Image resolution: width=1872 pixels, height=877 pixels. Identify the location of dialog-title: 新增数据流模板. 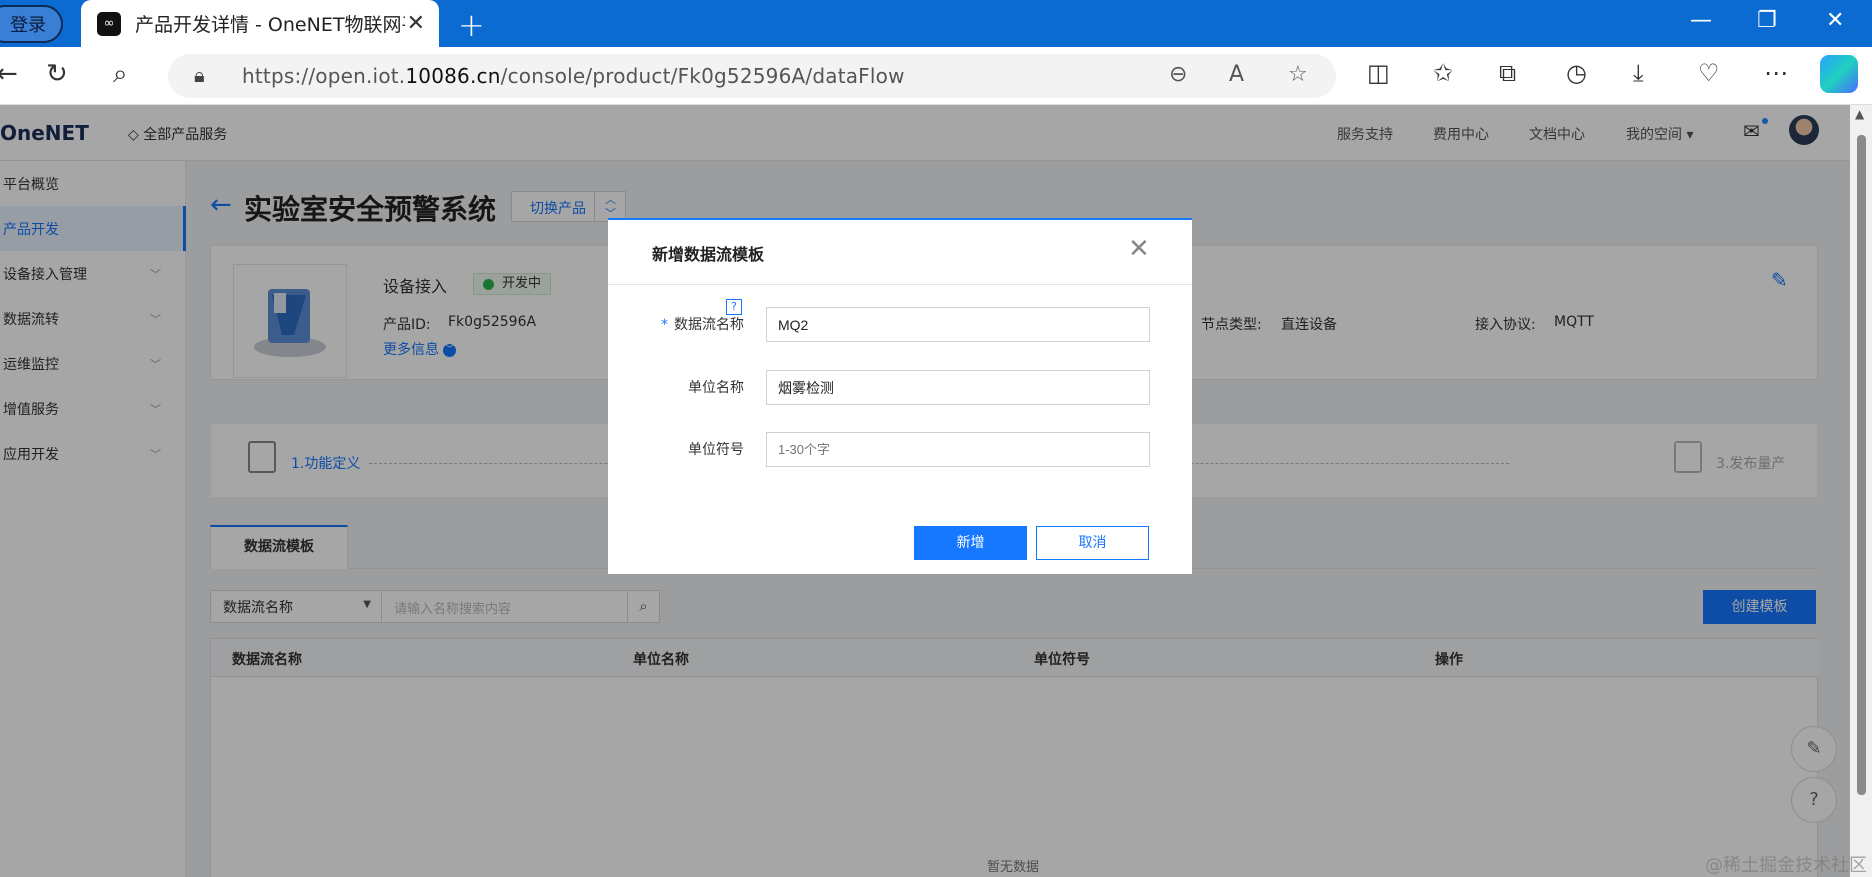
(708, 254).